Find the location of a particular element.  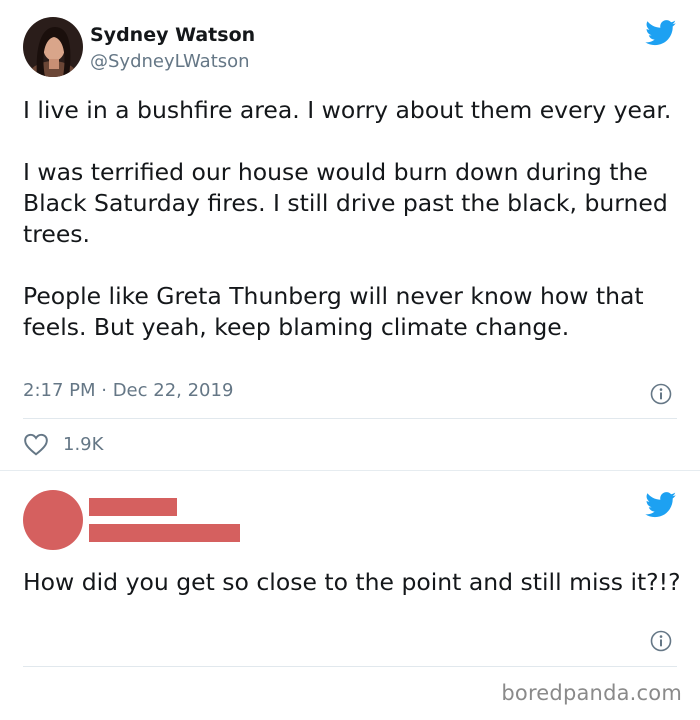

avatar-photo is located at coordinates (53, 47).